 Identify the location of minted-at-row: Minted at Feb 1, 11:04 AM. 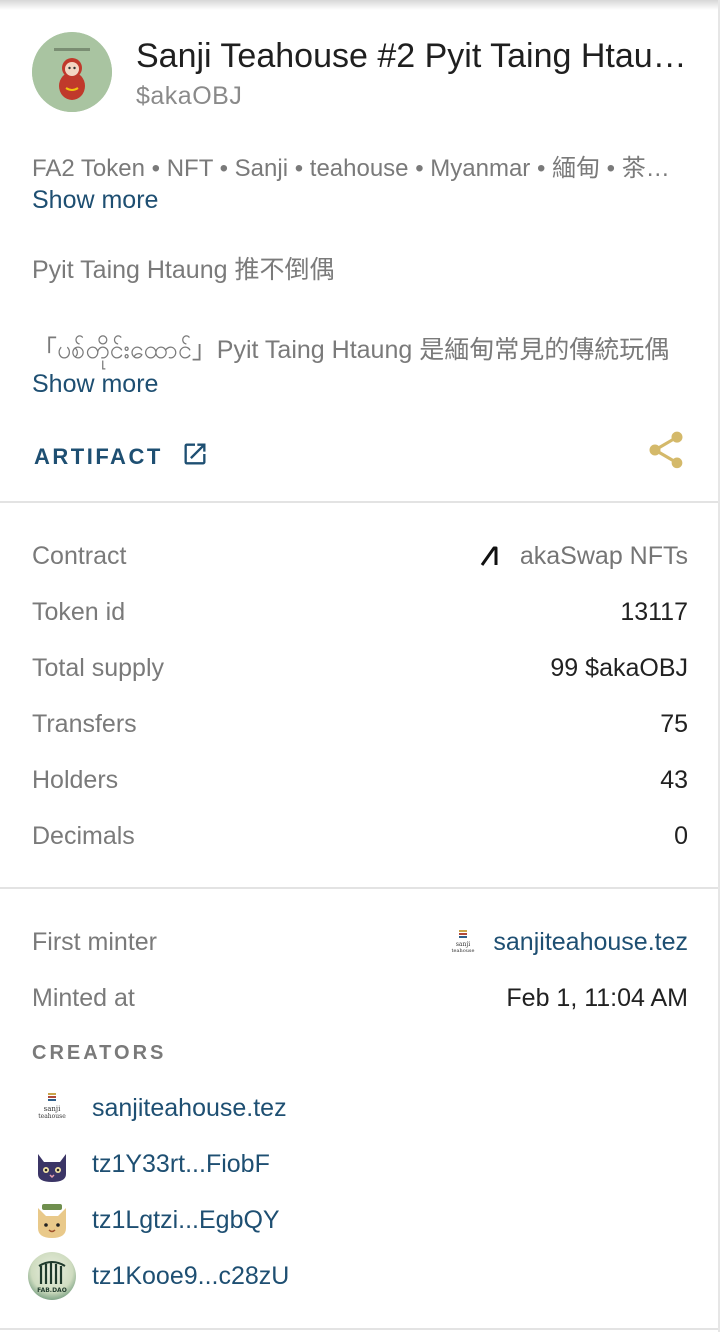
(360, 998).